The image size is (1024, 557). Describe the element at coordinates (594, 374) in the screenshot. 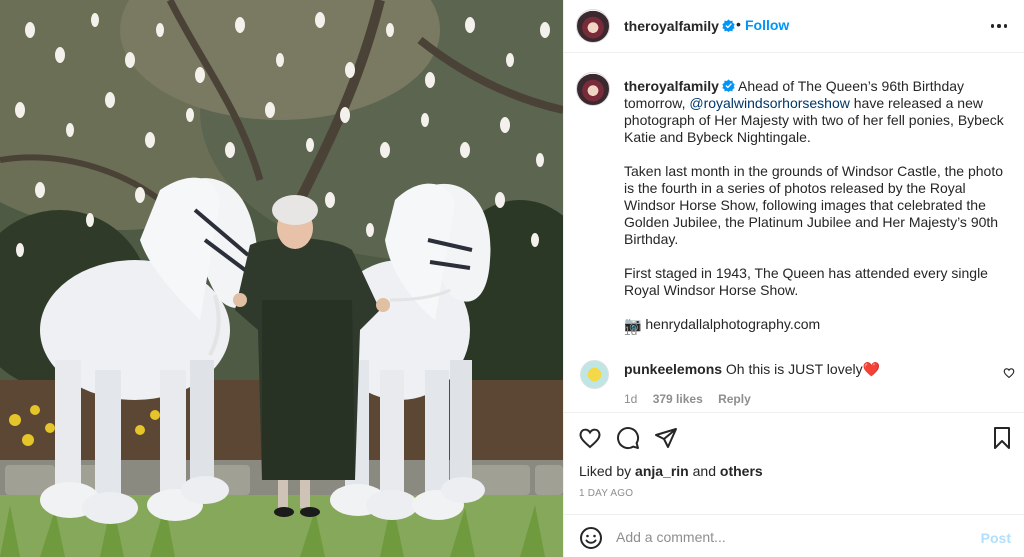

I see `commenter-avatar` at that location.